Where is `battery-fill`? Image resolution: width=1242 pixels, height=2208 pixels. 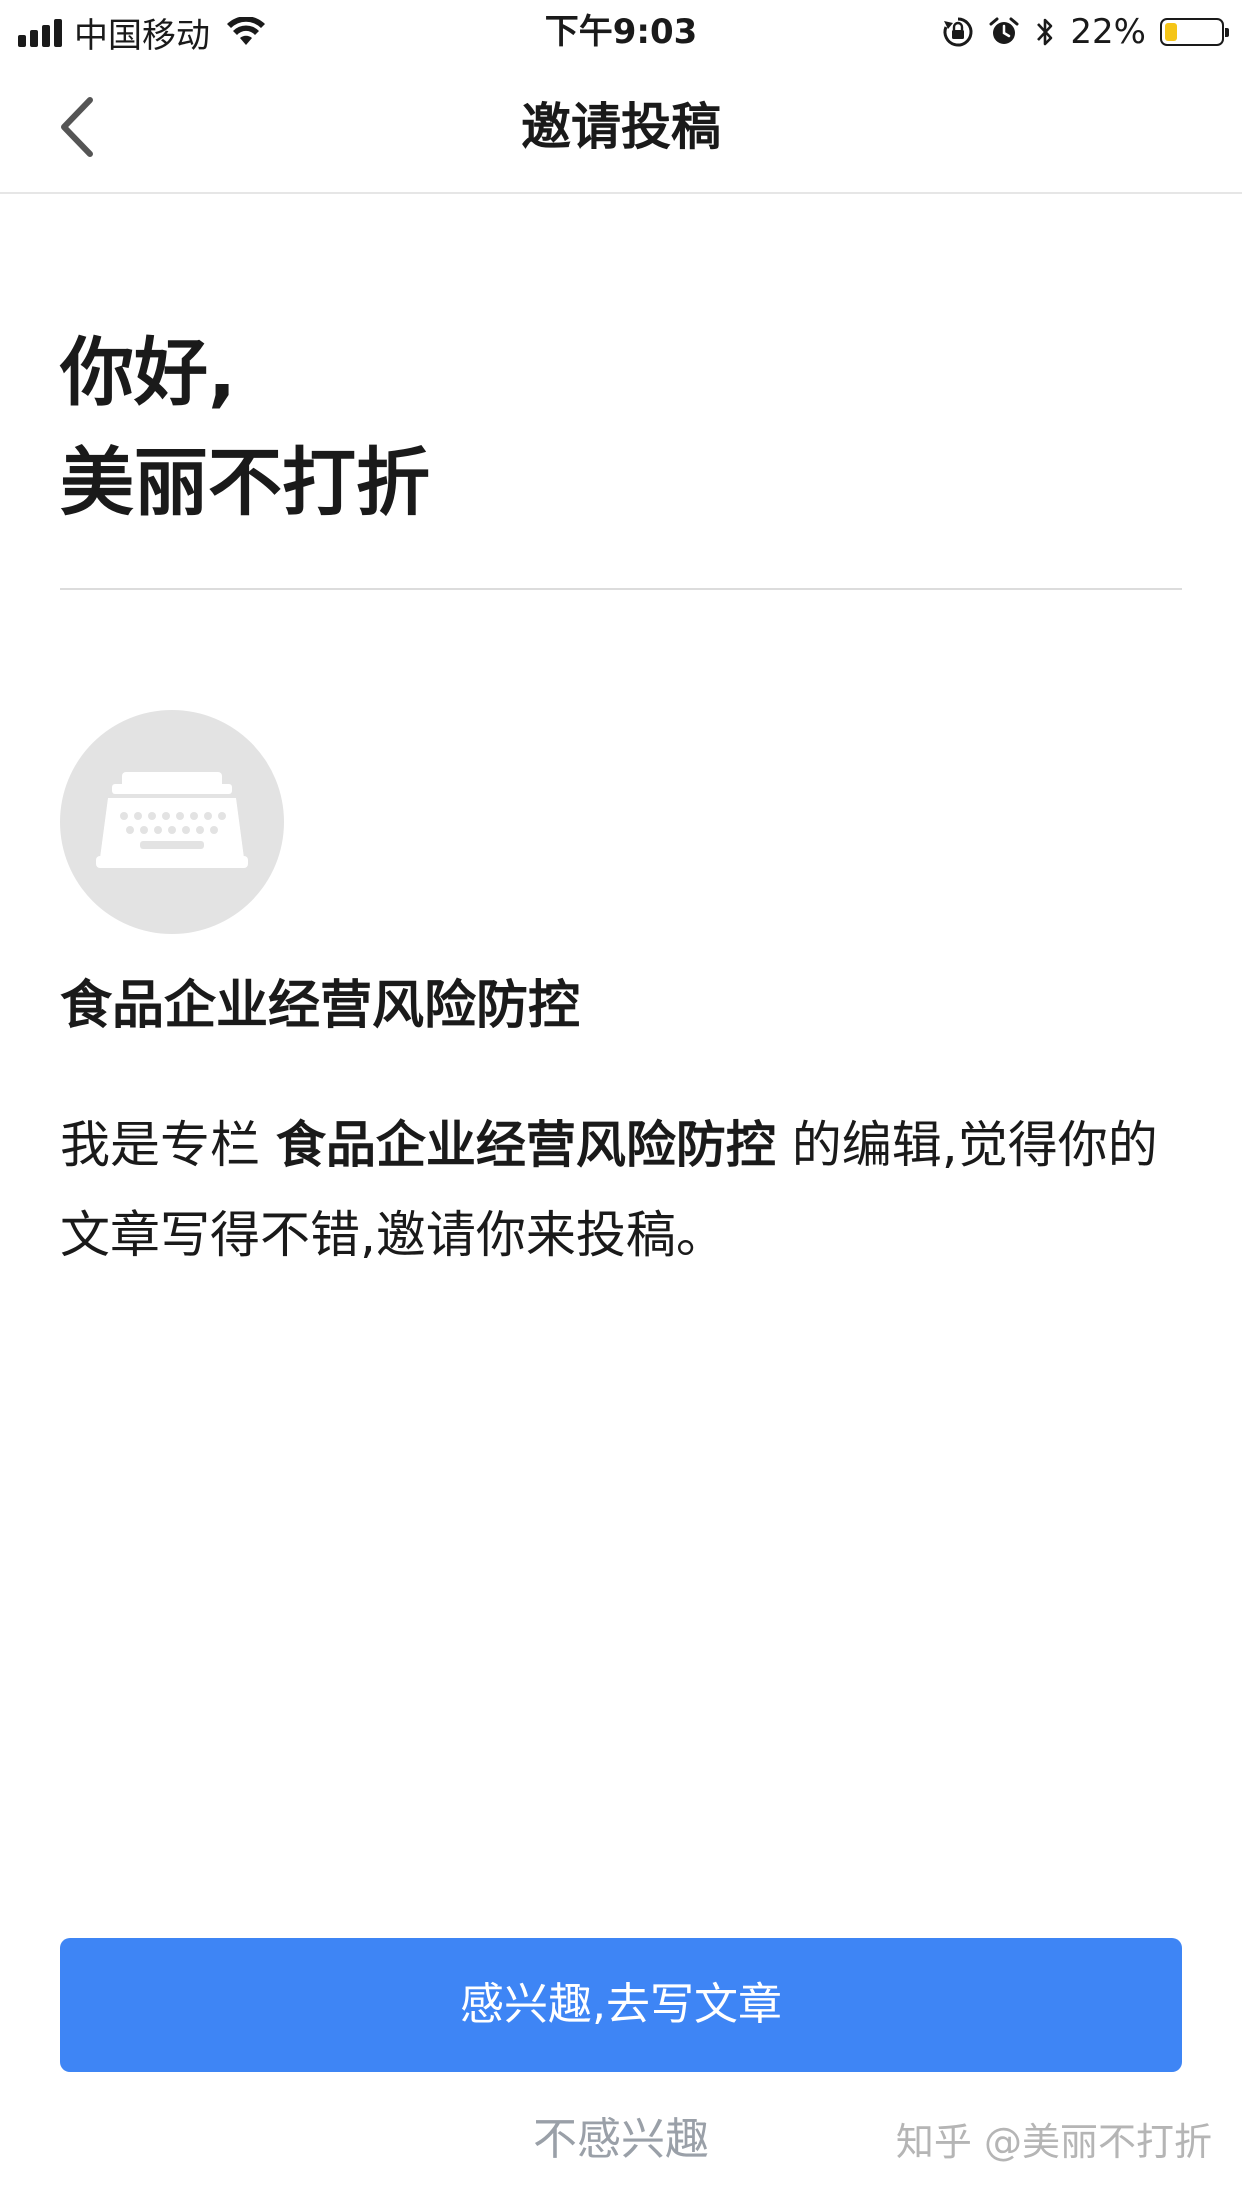
battery-fill is located at coordinates (1171, 32).